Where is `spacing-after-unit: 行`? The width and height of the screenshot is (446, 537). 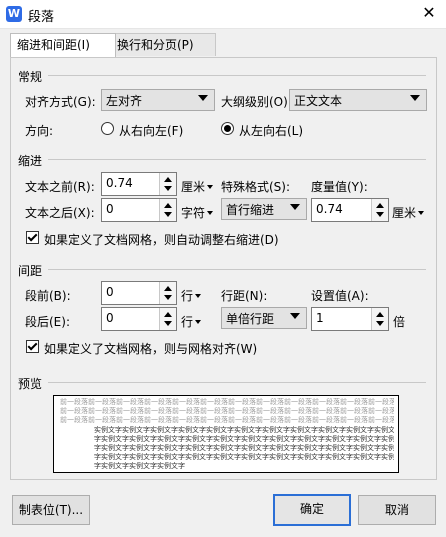
spacing-after-unit: 行 is located at coordinates (187, 322).